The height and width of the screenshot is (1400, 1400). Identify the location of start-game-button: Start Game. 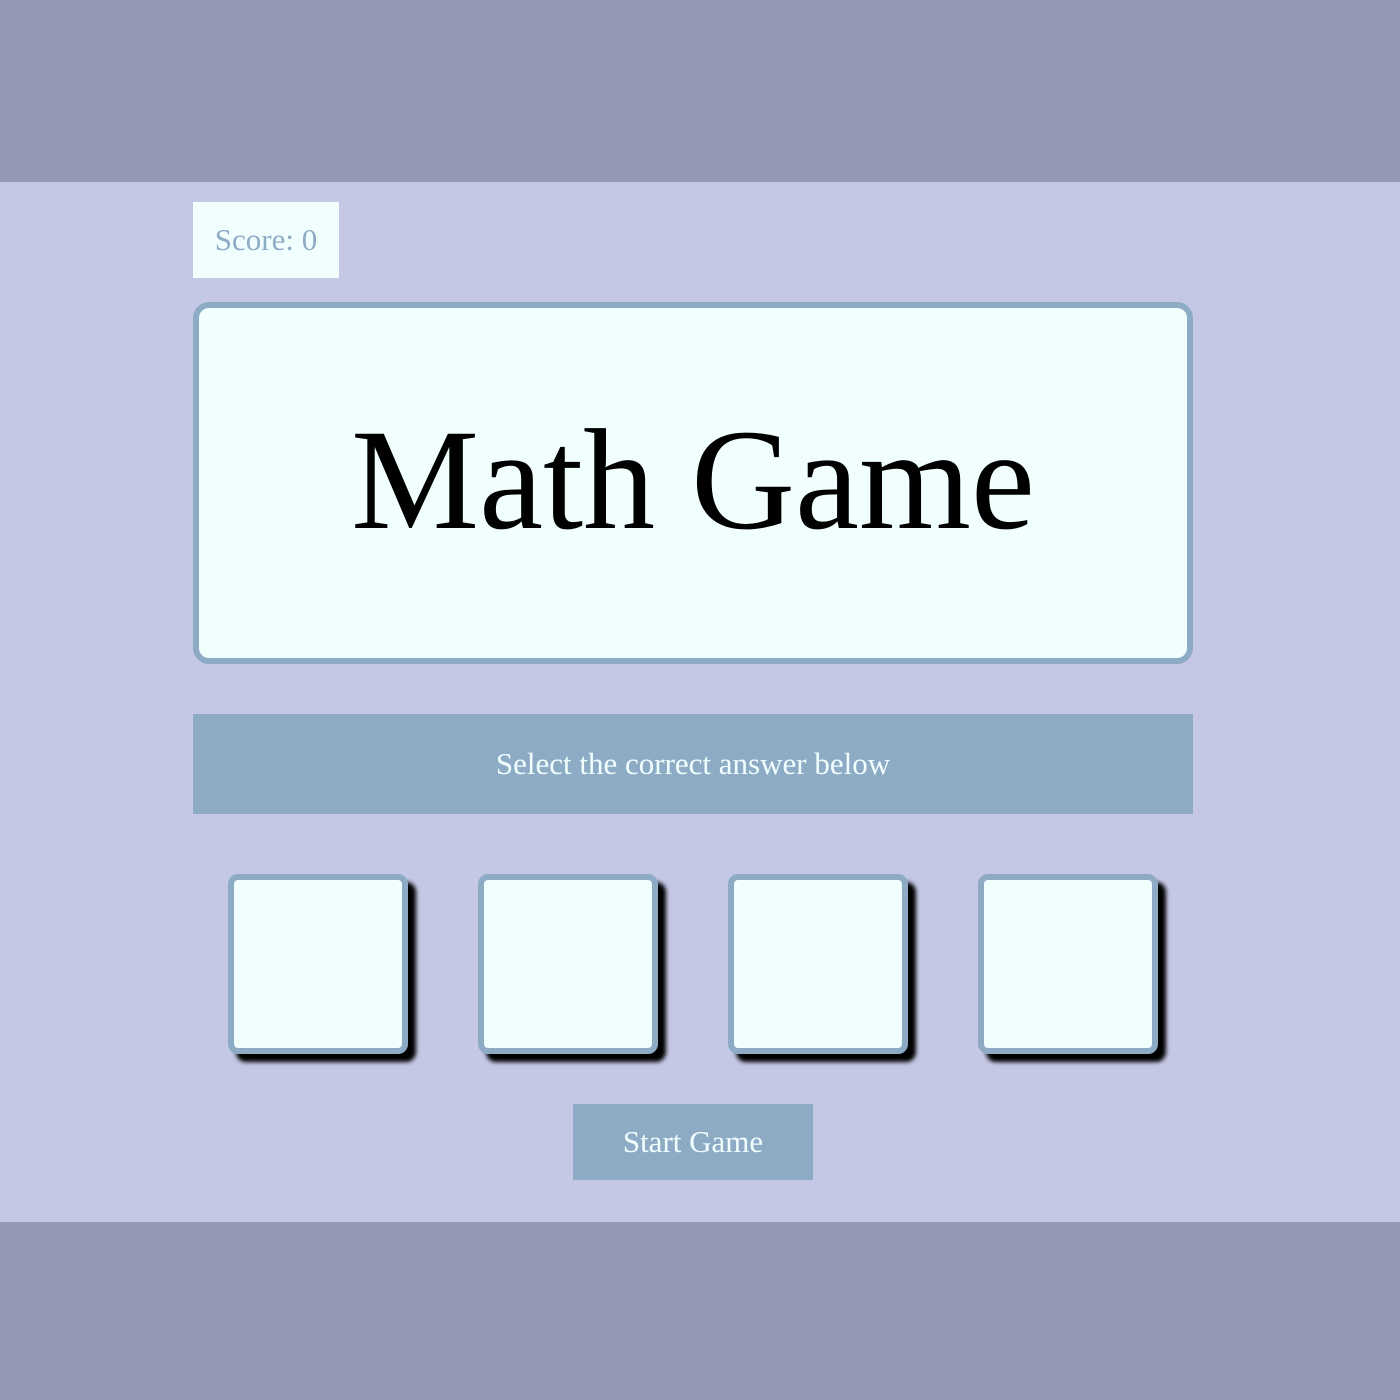
(693, 1142).